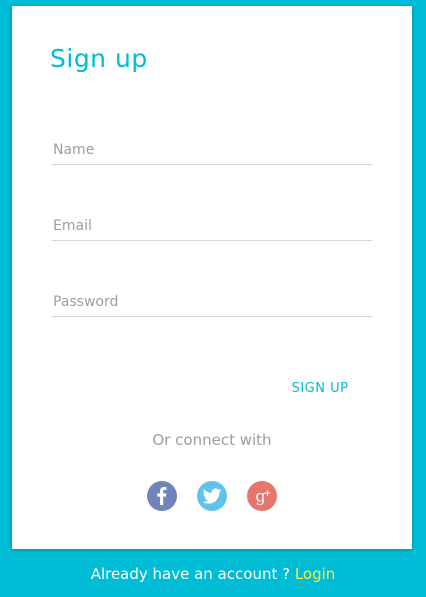 Image resolution: width=426 pixels, height=597 pixels. I want to click on login-prompt-text: Already have an account ?, so click(192, 574).